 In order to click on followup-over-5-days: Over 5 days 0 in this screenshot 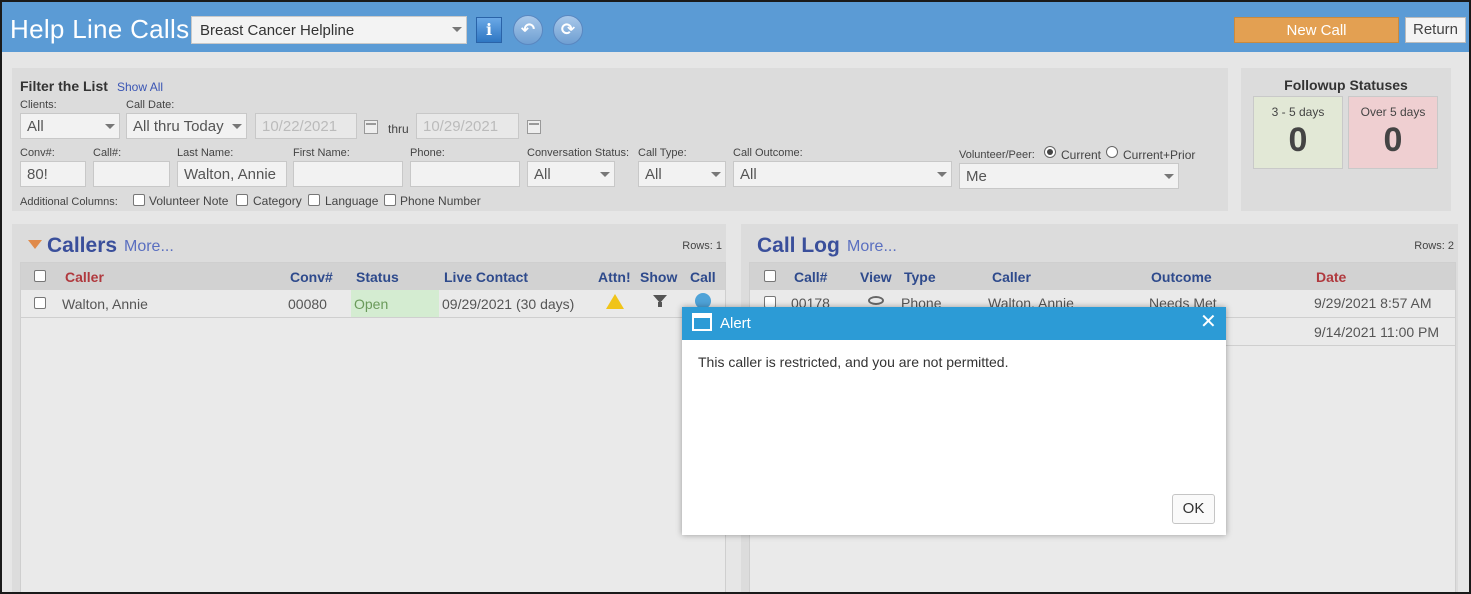, I will do `click(1393, 132)`.